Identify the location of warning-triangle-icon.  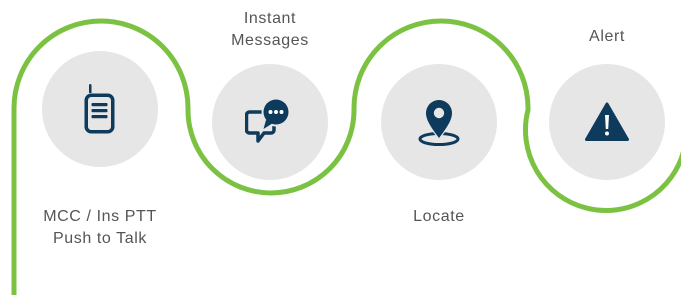
(607, 121).